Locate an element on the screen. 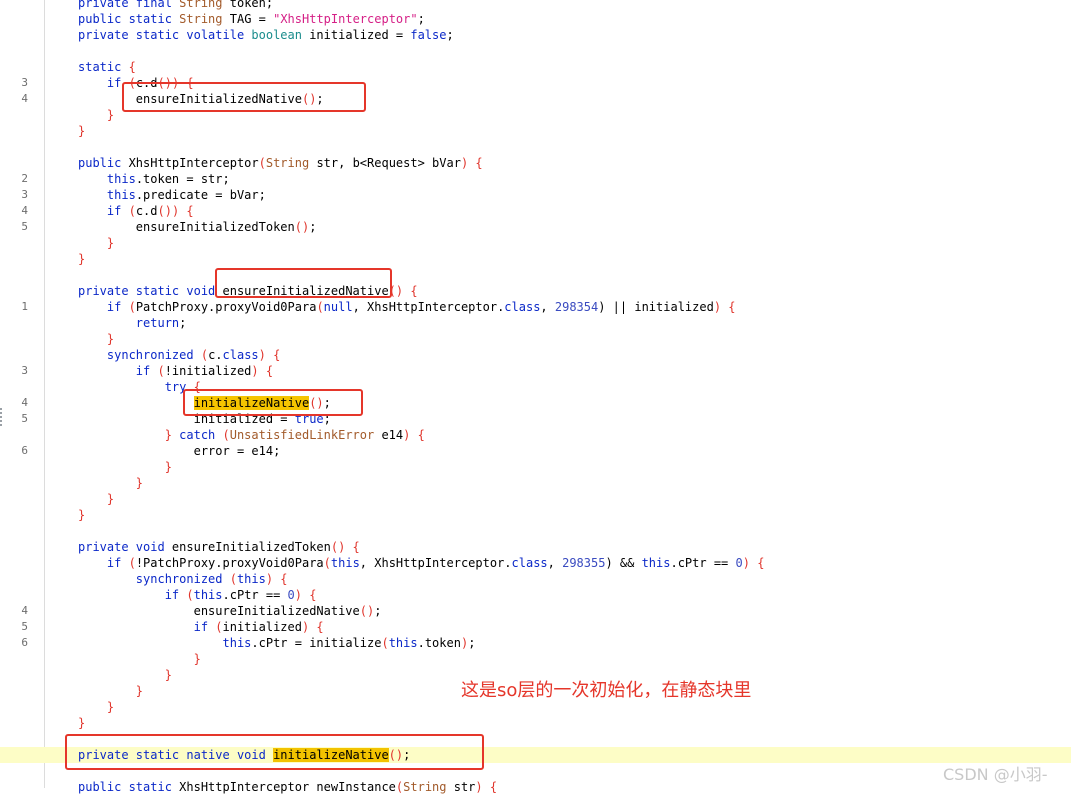  code-token: private static native void is located at coordinates (176, 755).